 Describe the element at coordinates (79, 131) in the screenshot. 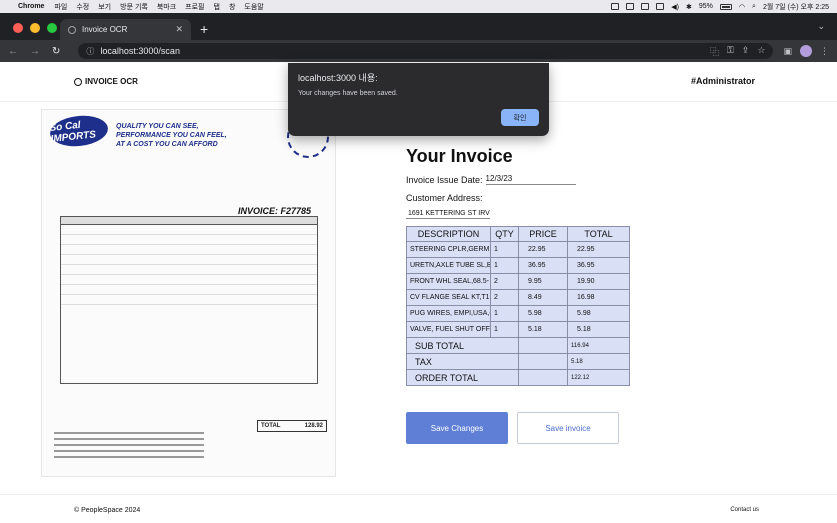

I see `company-logo: So Cal IMPORTS` at that location.